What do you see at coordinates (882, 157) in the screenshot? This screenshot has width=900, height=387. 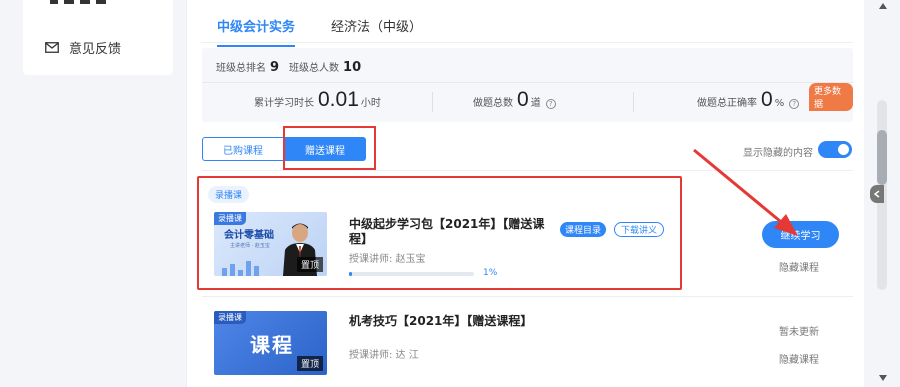 I see `scrollbar-thumb` at bounding box center [882, 157].